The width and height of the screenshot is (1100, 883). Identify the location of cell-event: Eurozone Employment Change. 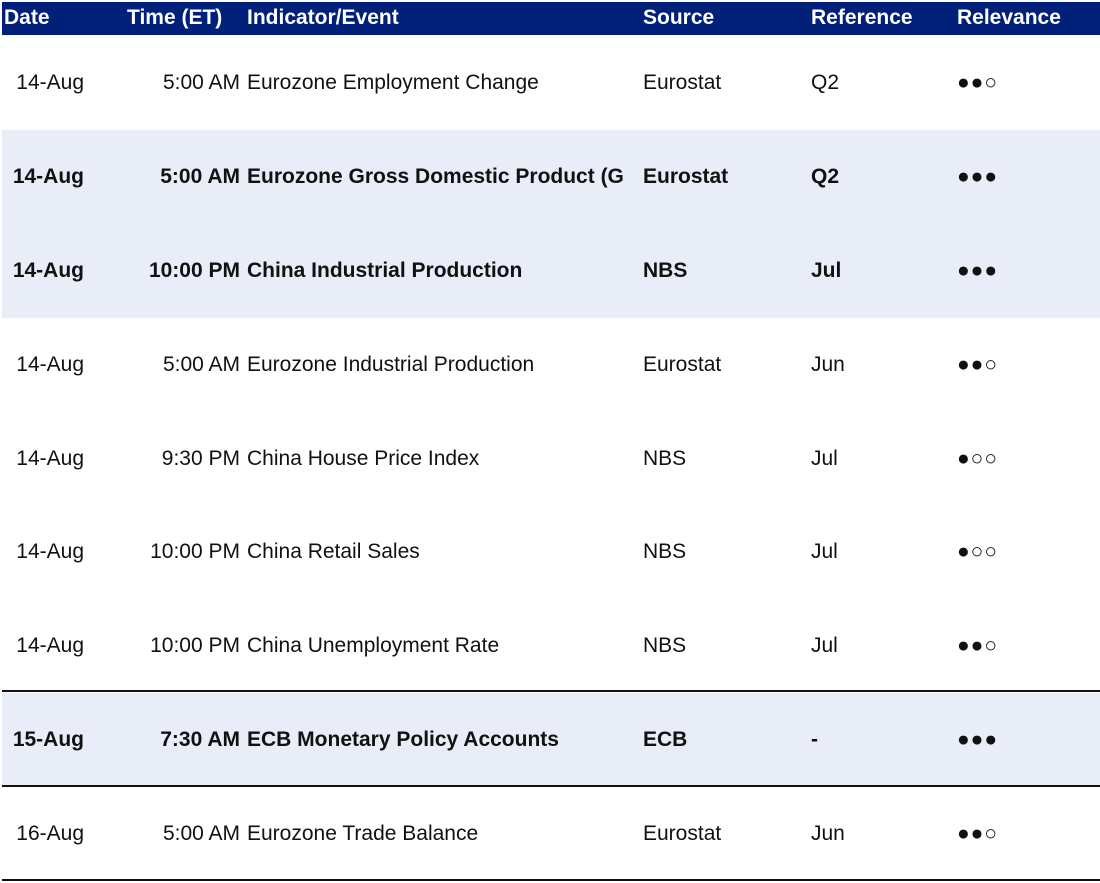
(393, 82).